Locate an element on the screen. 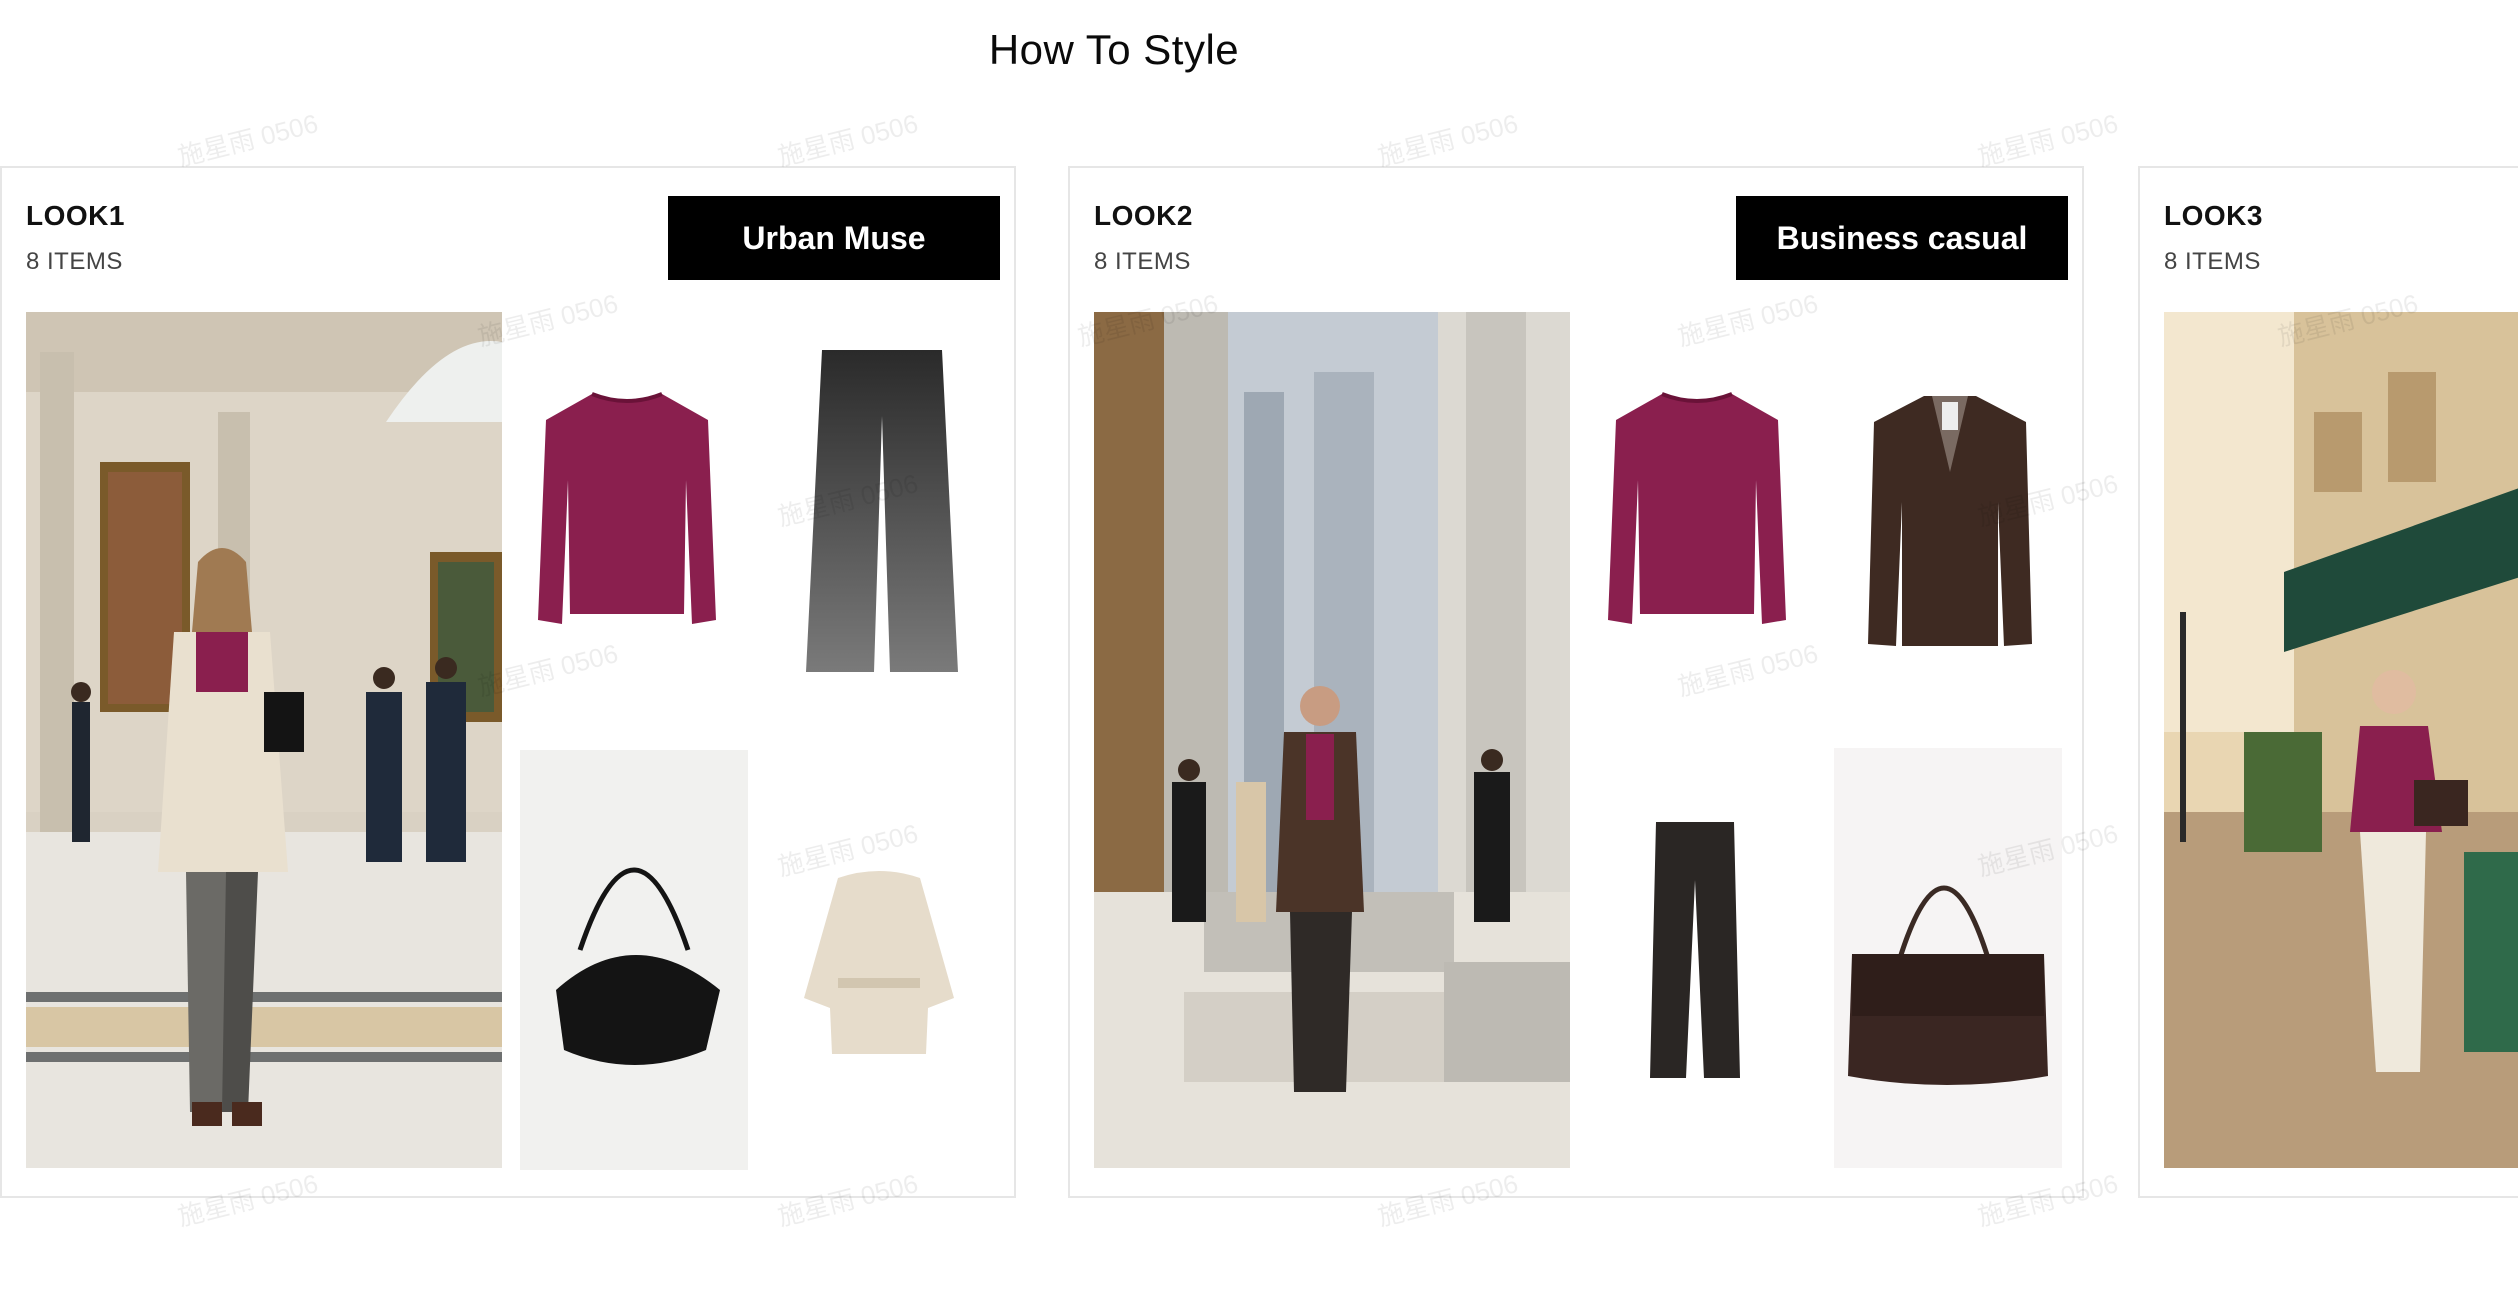 This screenshot has width=2518, height=1304. look-title: LOOK2 is located at coordinates (1143, 215).